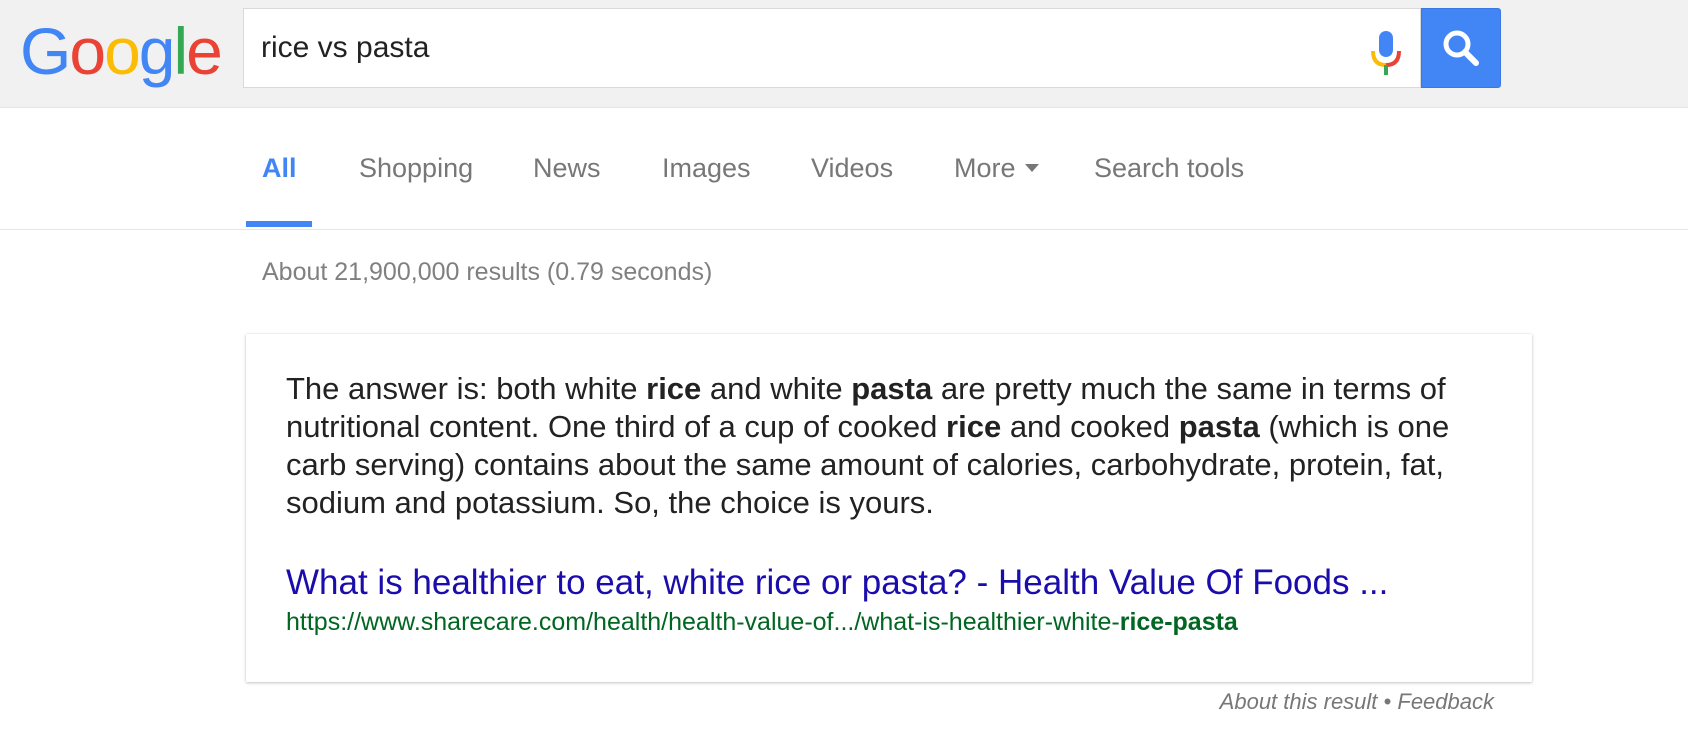 The height and width of the screenshot is (732, 1688). What do you see at coordinates (487, 272) in the screenshot?
I see `result-stats: About 21,900,000 results (0.79 seconds)` at bounding box center [487, 272].